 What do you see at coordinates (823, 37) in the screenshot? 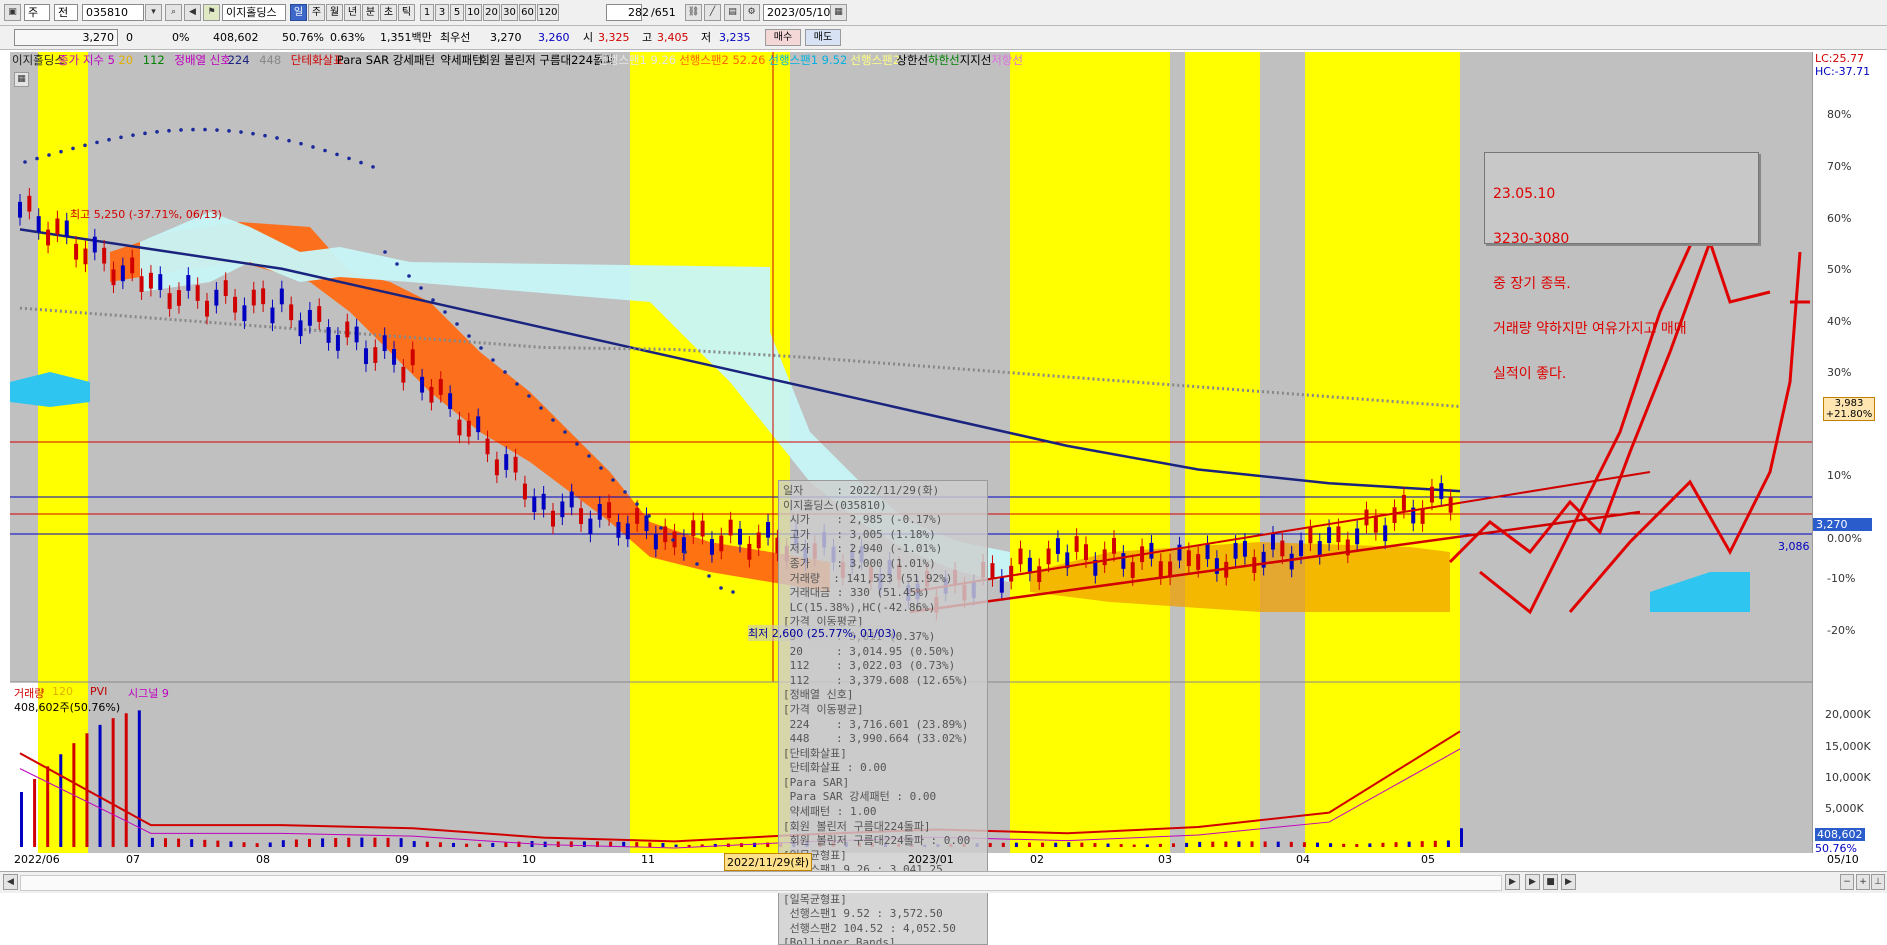
I see `sell-button: 매도` at bounding box center [823, 37].